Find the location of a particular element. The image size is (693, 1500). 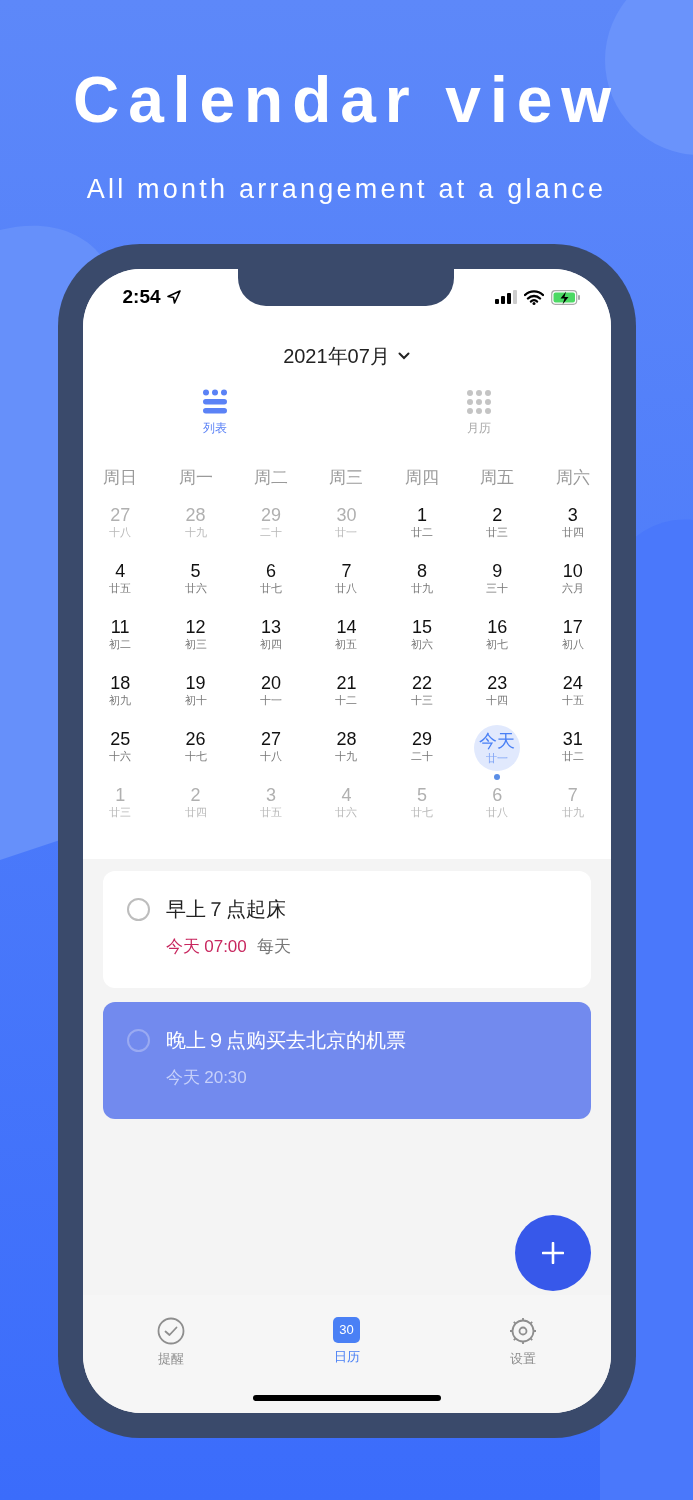

reminder-time: 今天 20:30 is located at coordinates (206, 1077).